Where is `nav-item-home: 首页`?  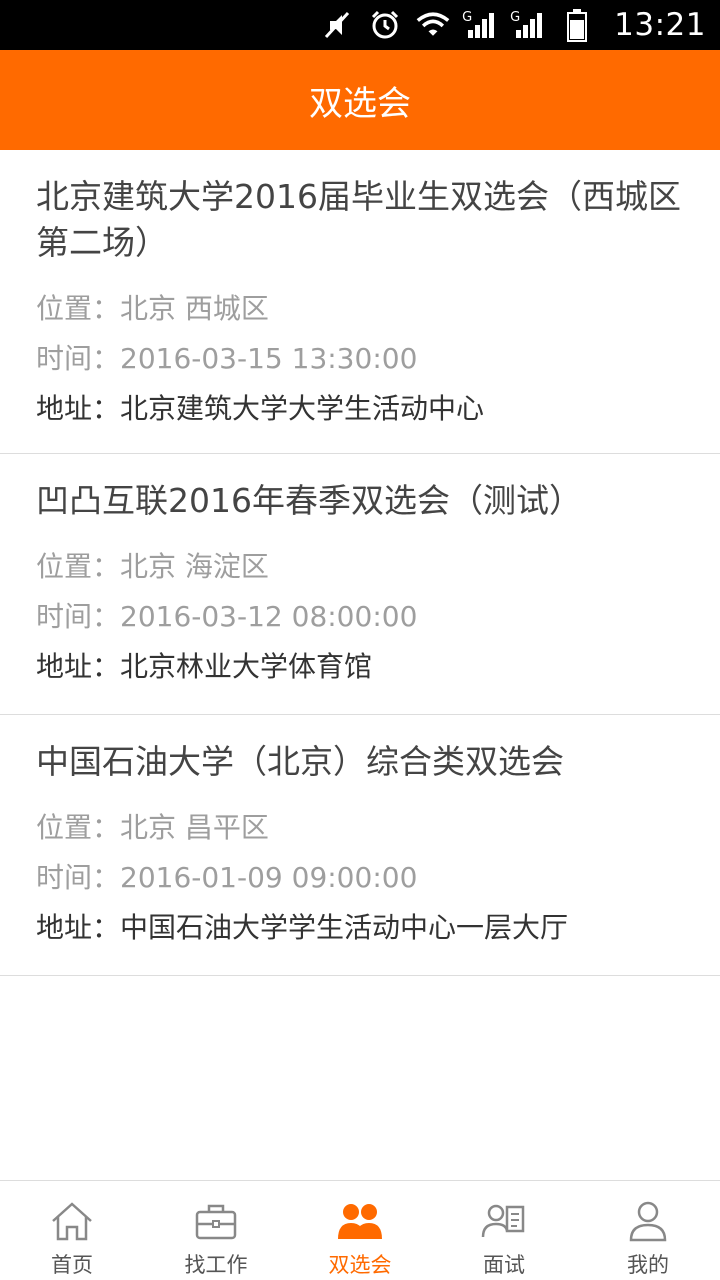
nav-item-home: 首页 is located at coordinates (72, 1230).